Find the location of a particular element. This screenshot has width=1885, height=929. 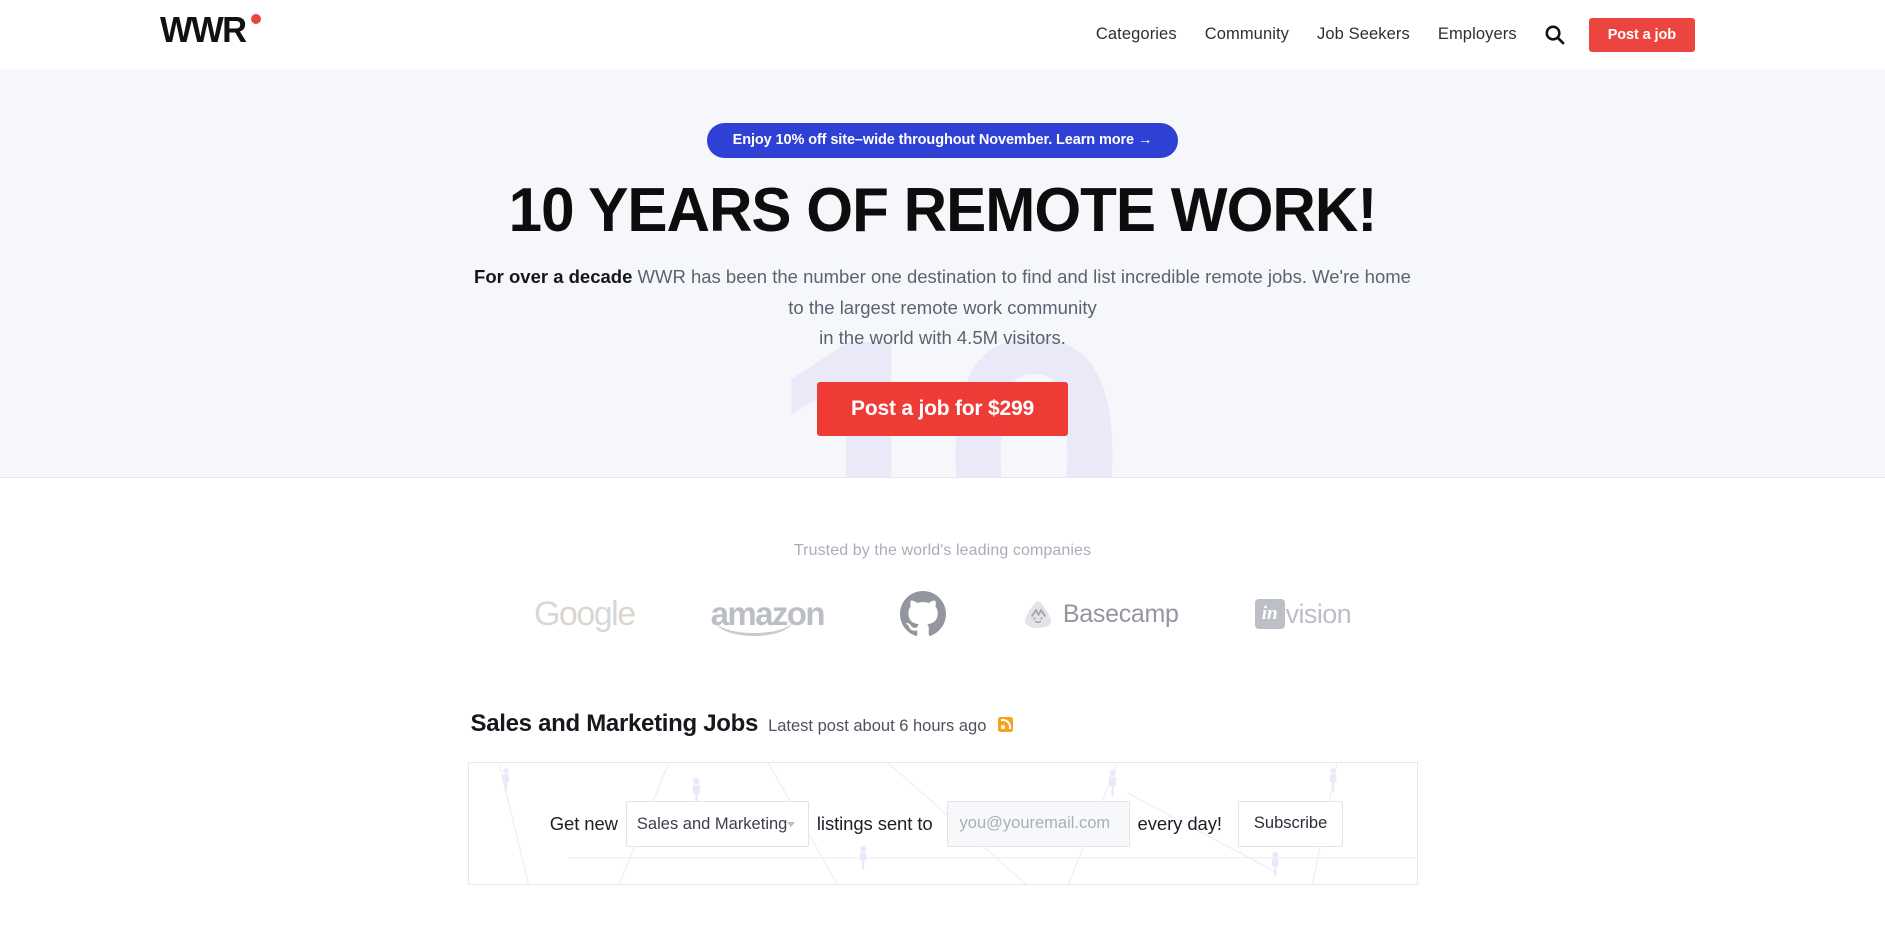

logo-dot-icon is located at coordinates (256, 19).